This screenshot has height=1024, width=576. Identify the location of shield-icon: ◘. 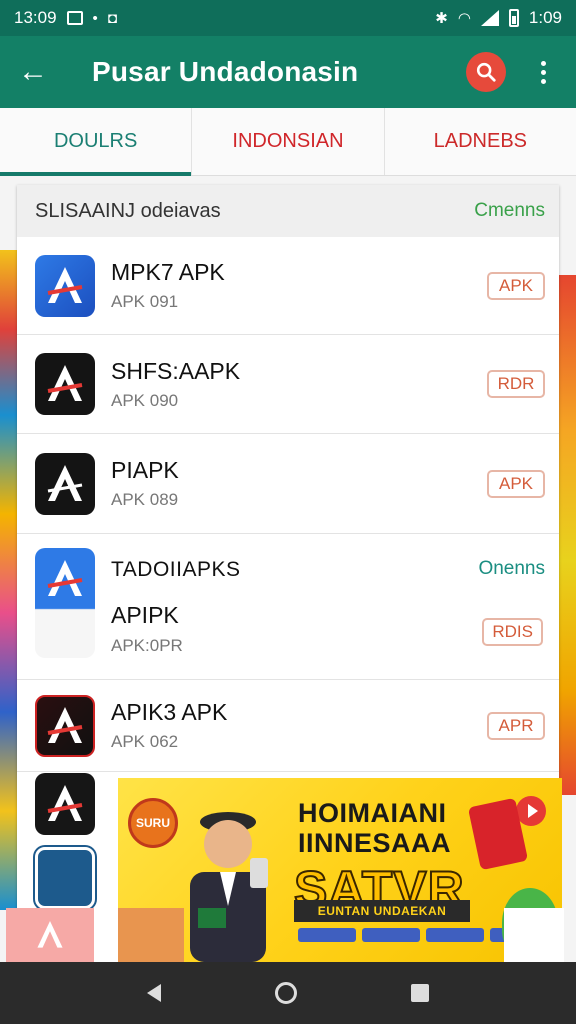
(112, 18).